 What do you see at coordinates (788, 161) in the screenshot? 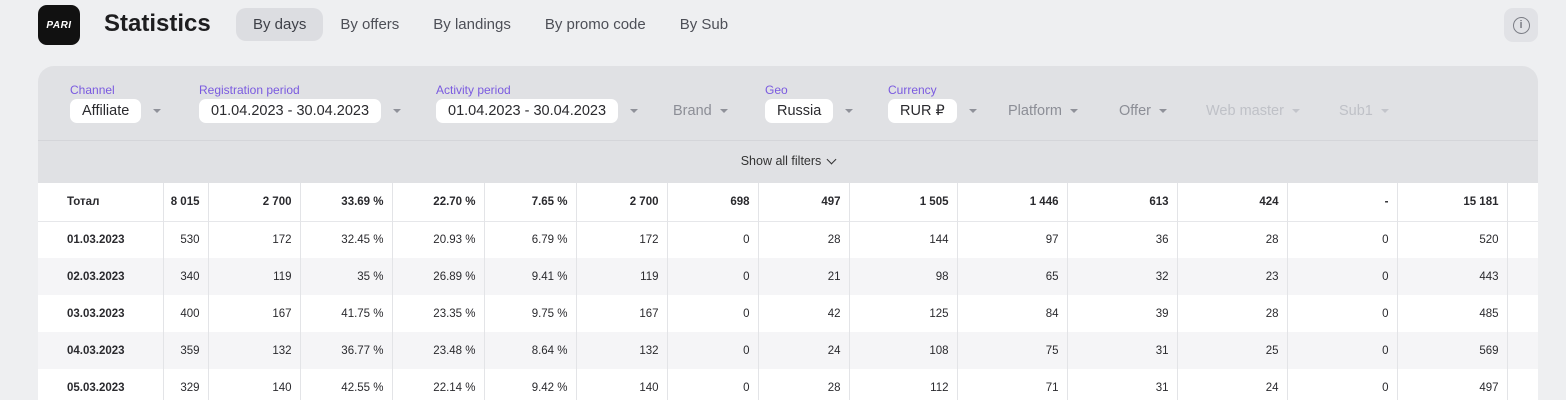
I see `show-all-filters-button: Show all filters` at bounding box center [788, 161].